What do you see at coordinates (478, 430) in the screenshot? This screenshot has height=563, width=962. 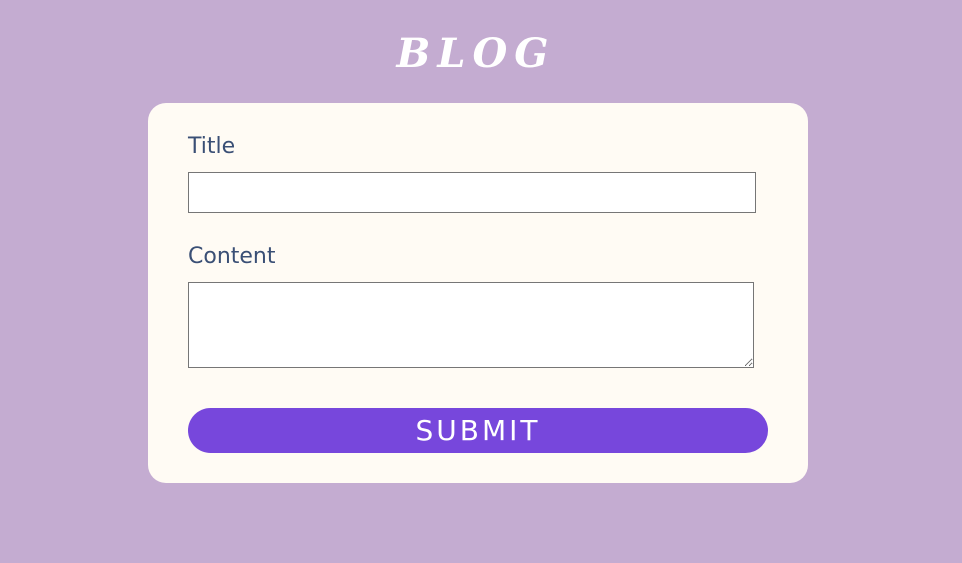 I see `submit-button: SUBMIT` at bounding box center [478, 430].